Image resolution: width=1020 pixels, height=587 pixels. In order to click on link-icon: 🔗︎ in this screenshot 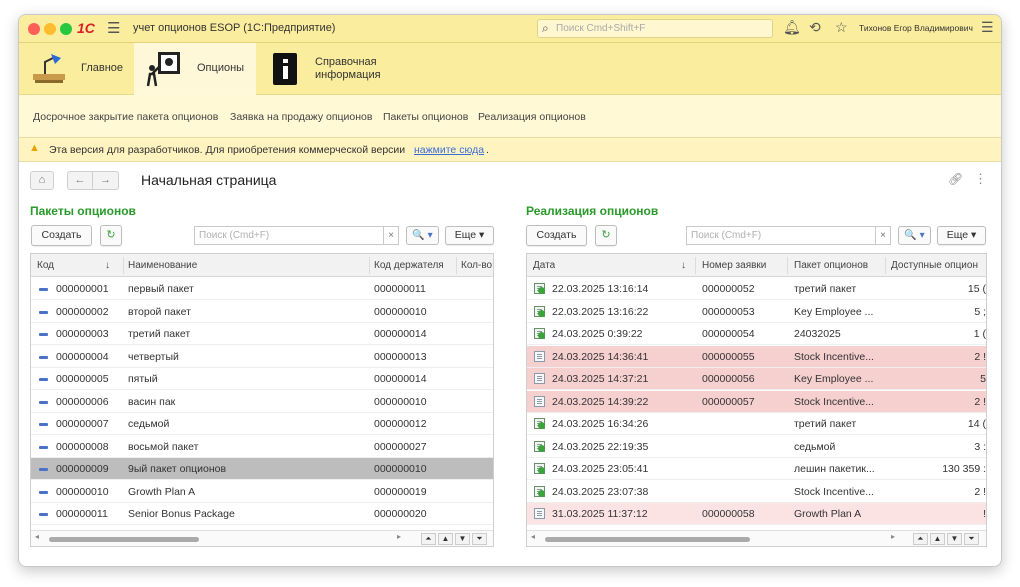, I will do `click(955, 179)`.